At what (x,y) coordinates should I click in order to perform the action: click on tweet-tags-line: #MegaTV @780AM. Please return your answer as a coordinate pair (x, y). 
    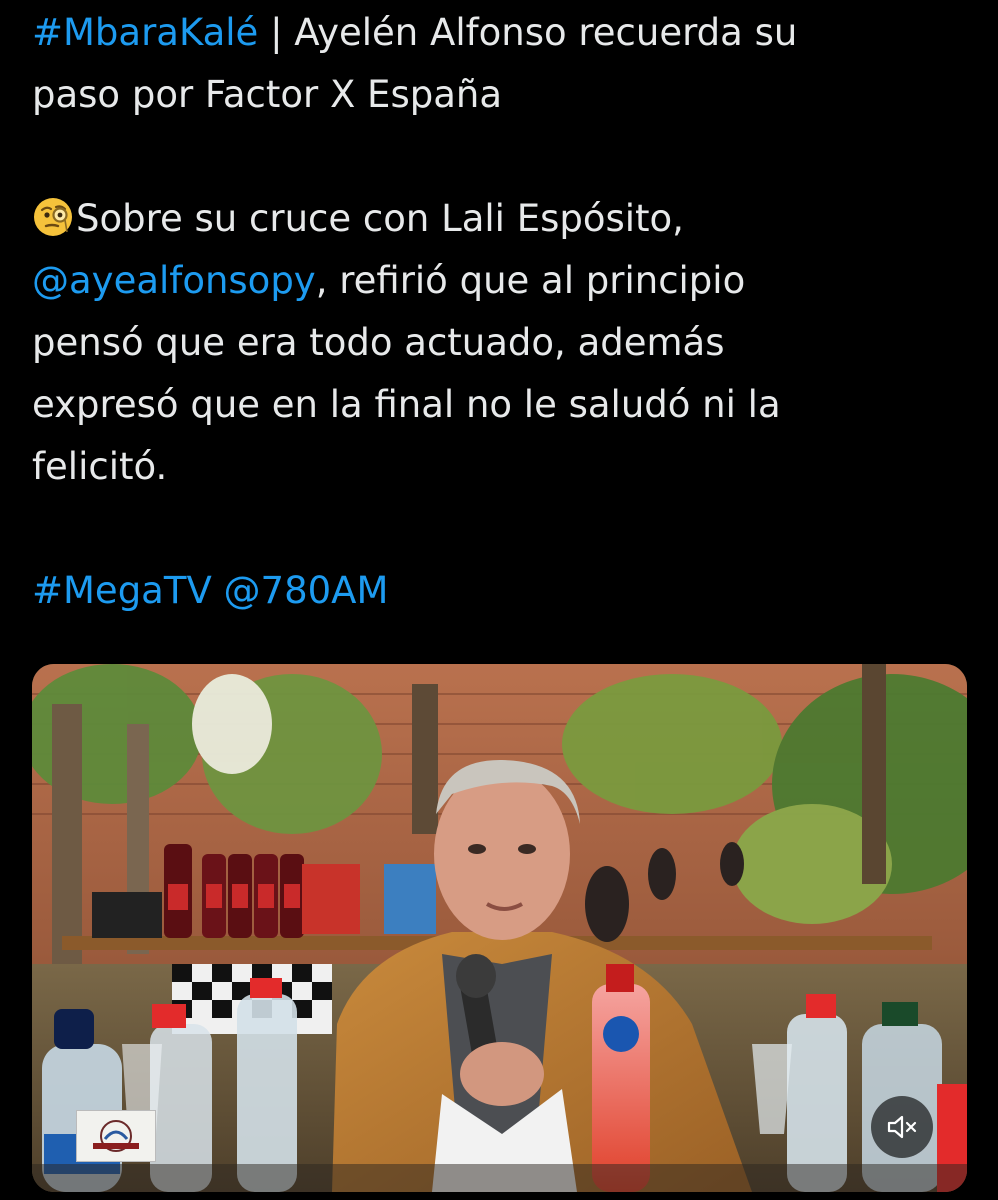
    Looking at the image, I should click on (502, 591).